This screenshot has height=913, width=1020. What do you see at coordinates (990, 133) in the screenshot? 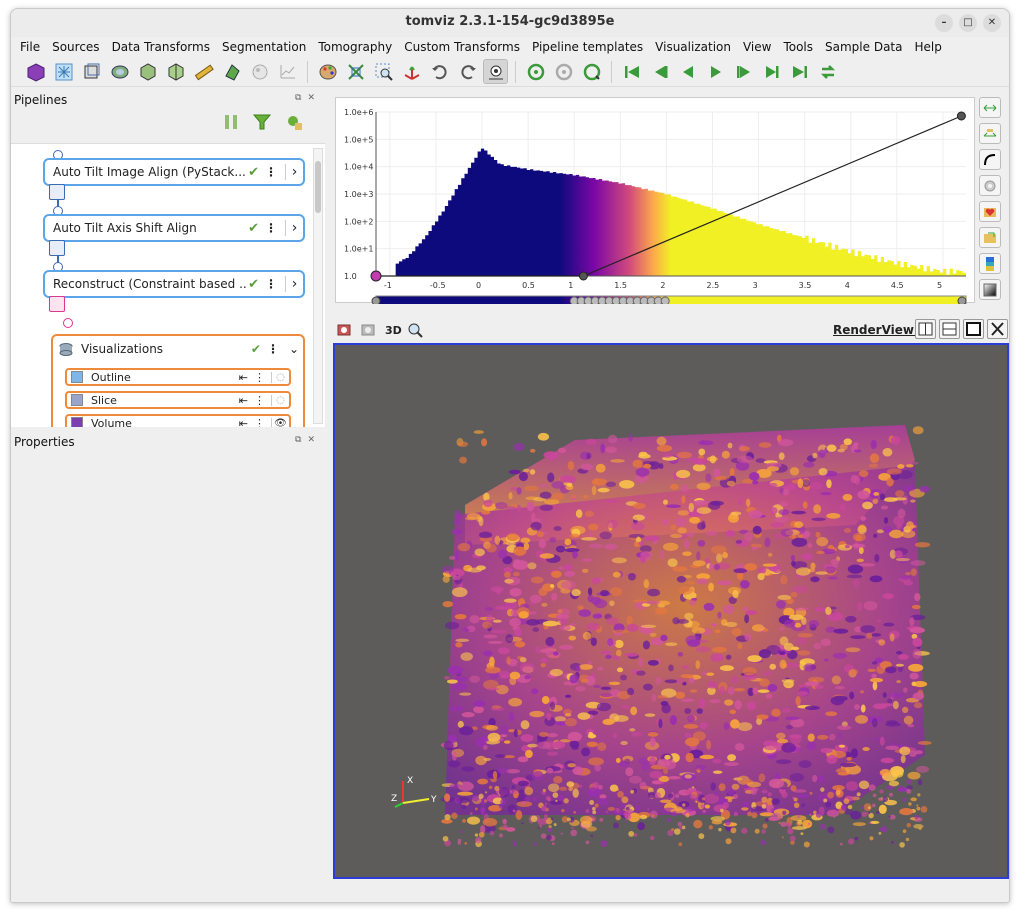
I see `custom-range-icon` at bounding box center [990, 133].